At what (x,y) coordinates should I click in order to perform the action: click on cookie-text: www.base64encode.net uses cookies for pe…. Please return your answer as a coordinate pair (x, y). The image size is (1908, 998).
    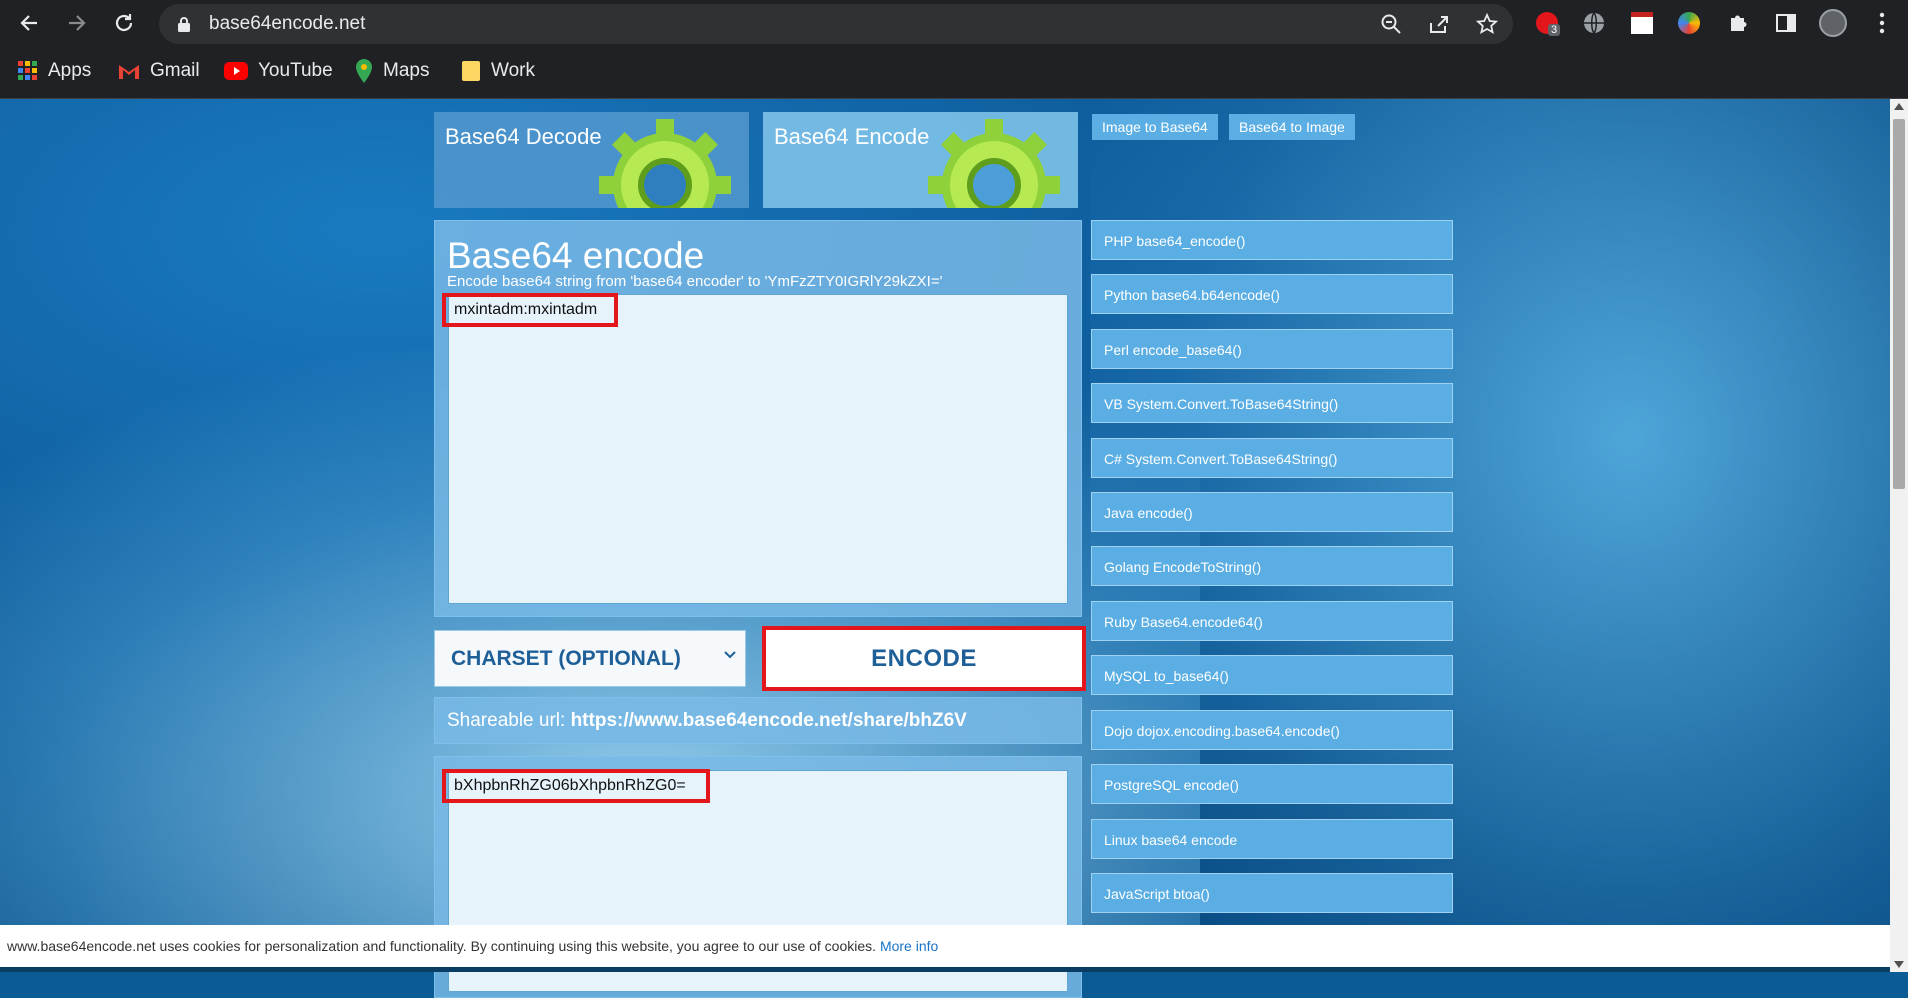
    Looking at the image, I should click on (472, 946).